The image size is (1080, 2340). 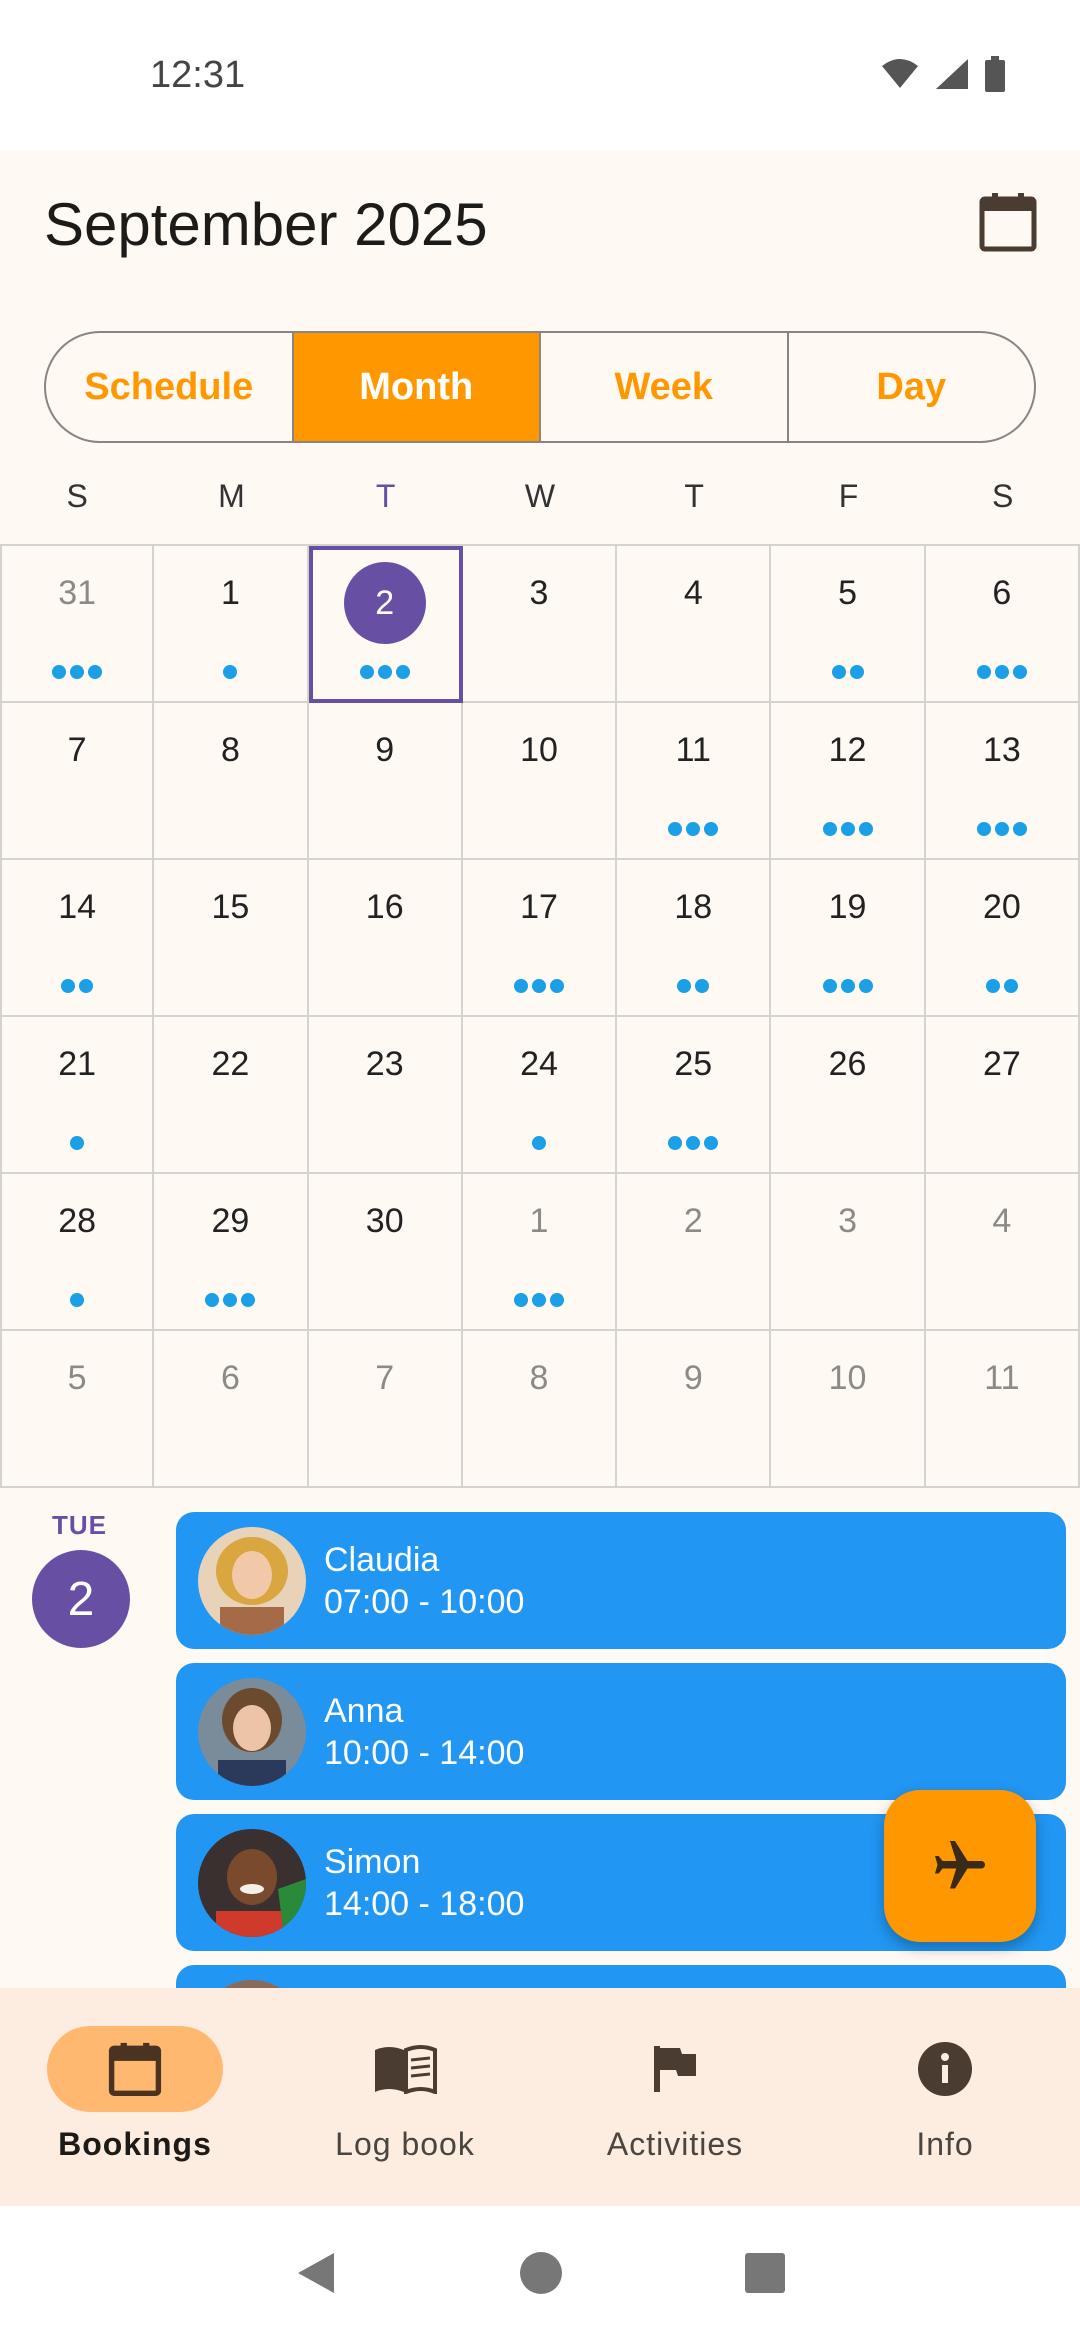 I want to click on day-number: 13, so click(x=1001, y=750).